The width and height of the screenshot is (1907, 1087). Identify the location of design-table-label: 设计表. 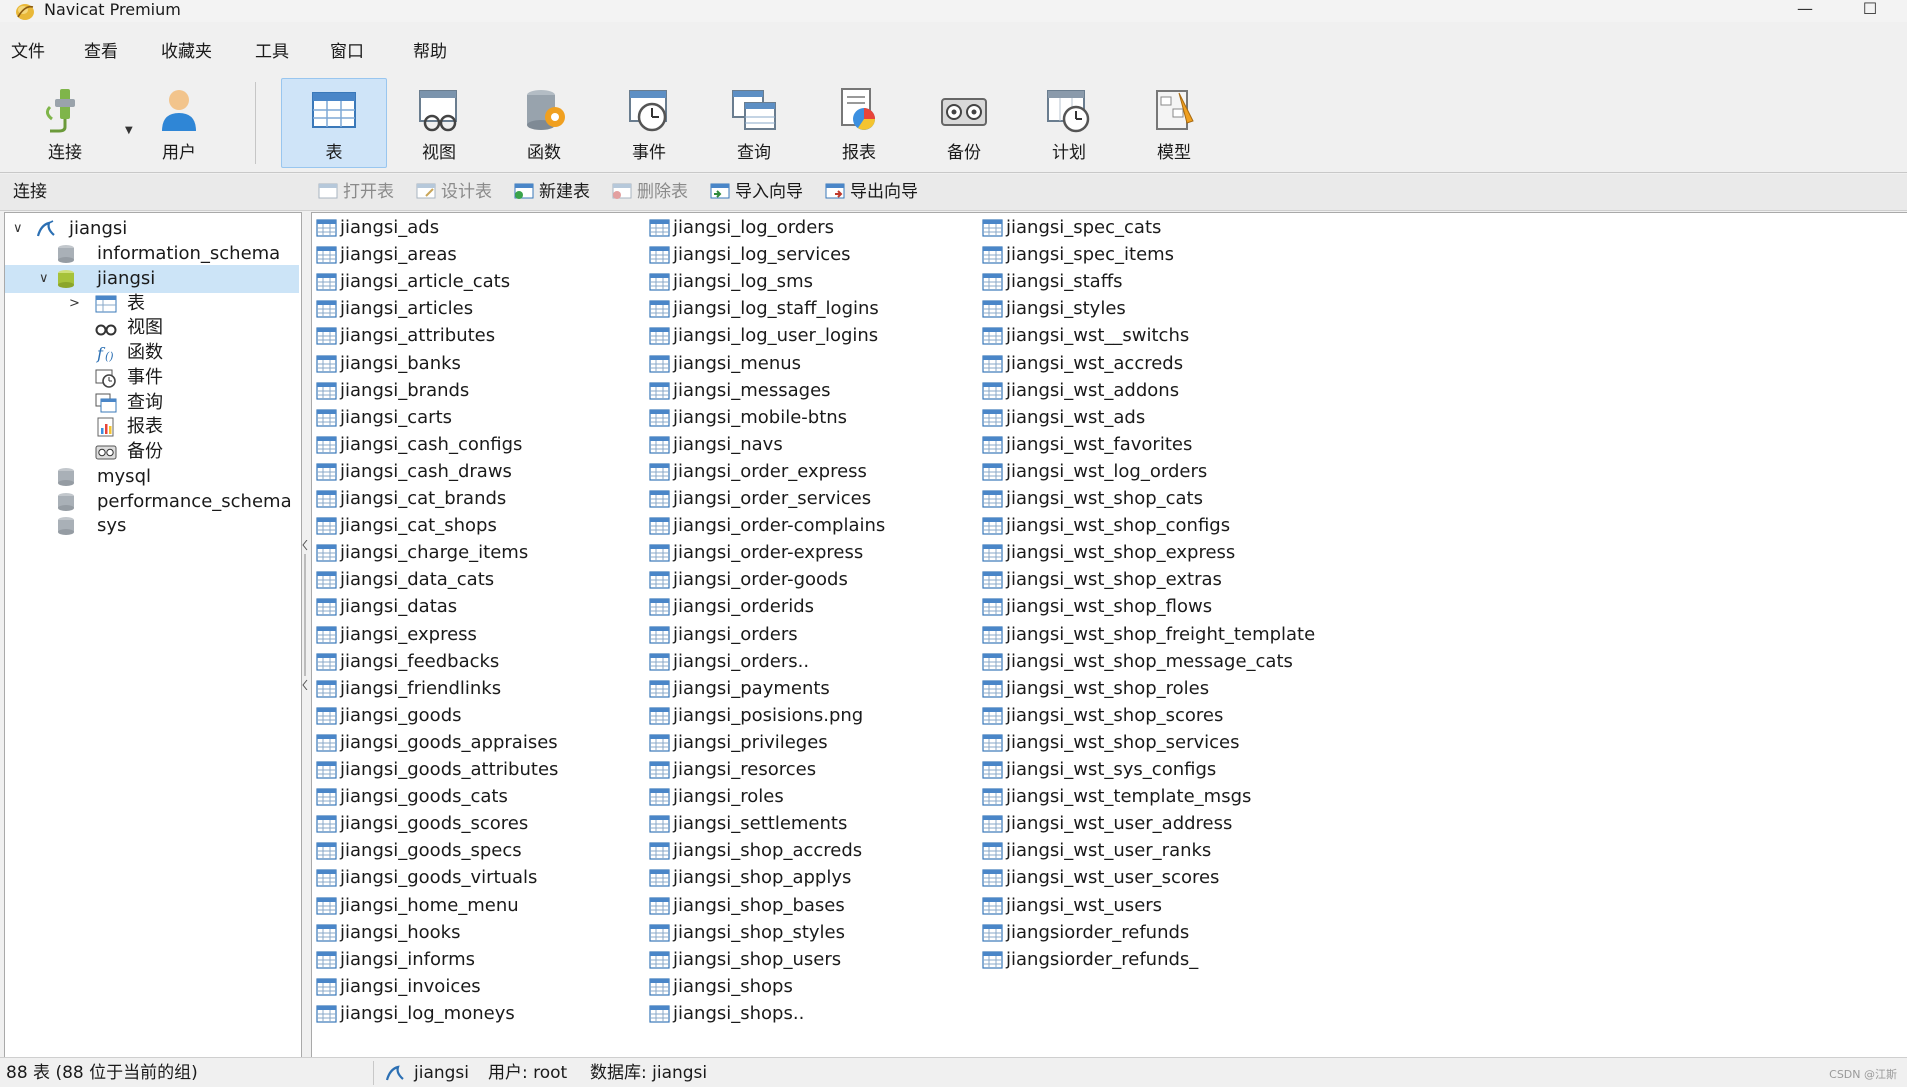
(466, 192).